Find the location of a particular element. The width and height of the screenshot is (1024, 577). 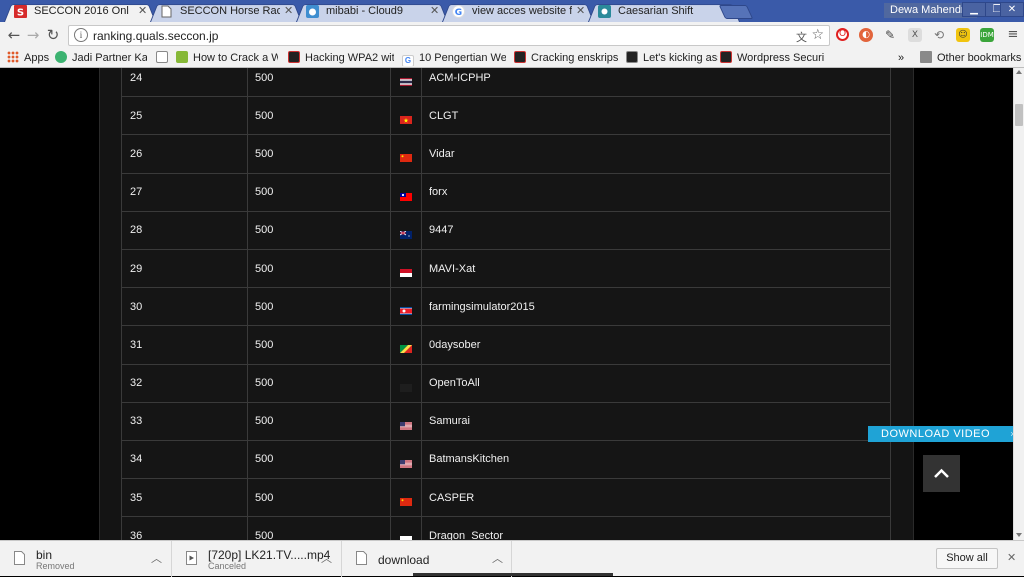

other-bookmarks-folder: Other bookmarks is located at coordinates (970, 58).